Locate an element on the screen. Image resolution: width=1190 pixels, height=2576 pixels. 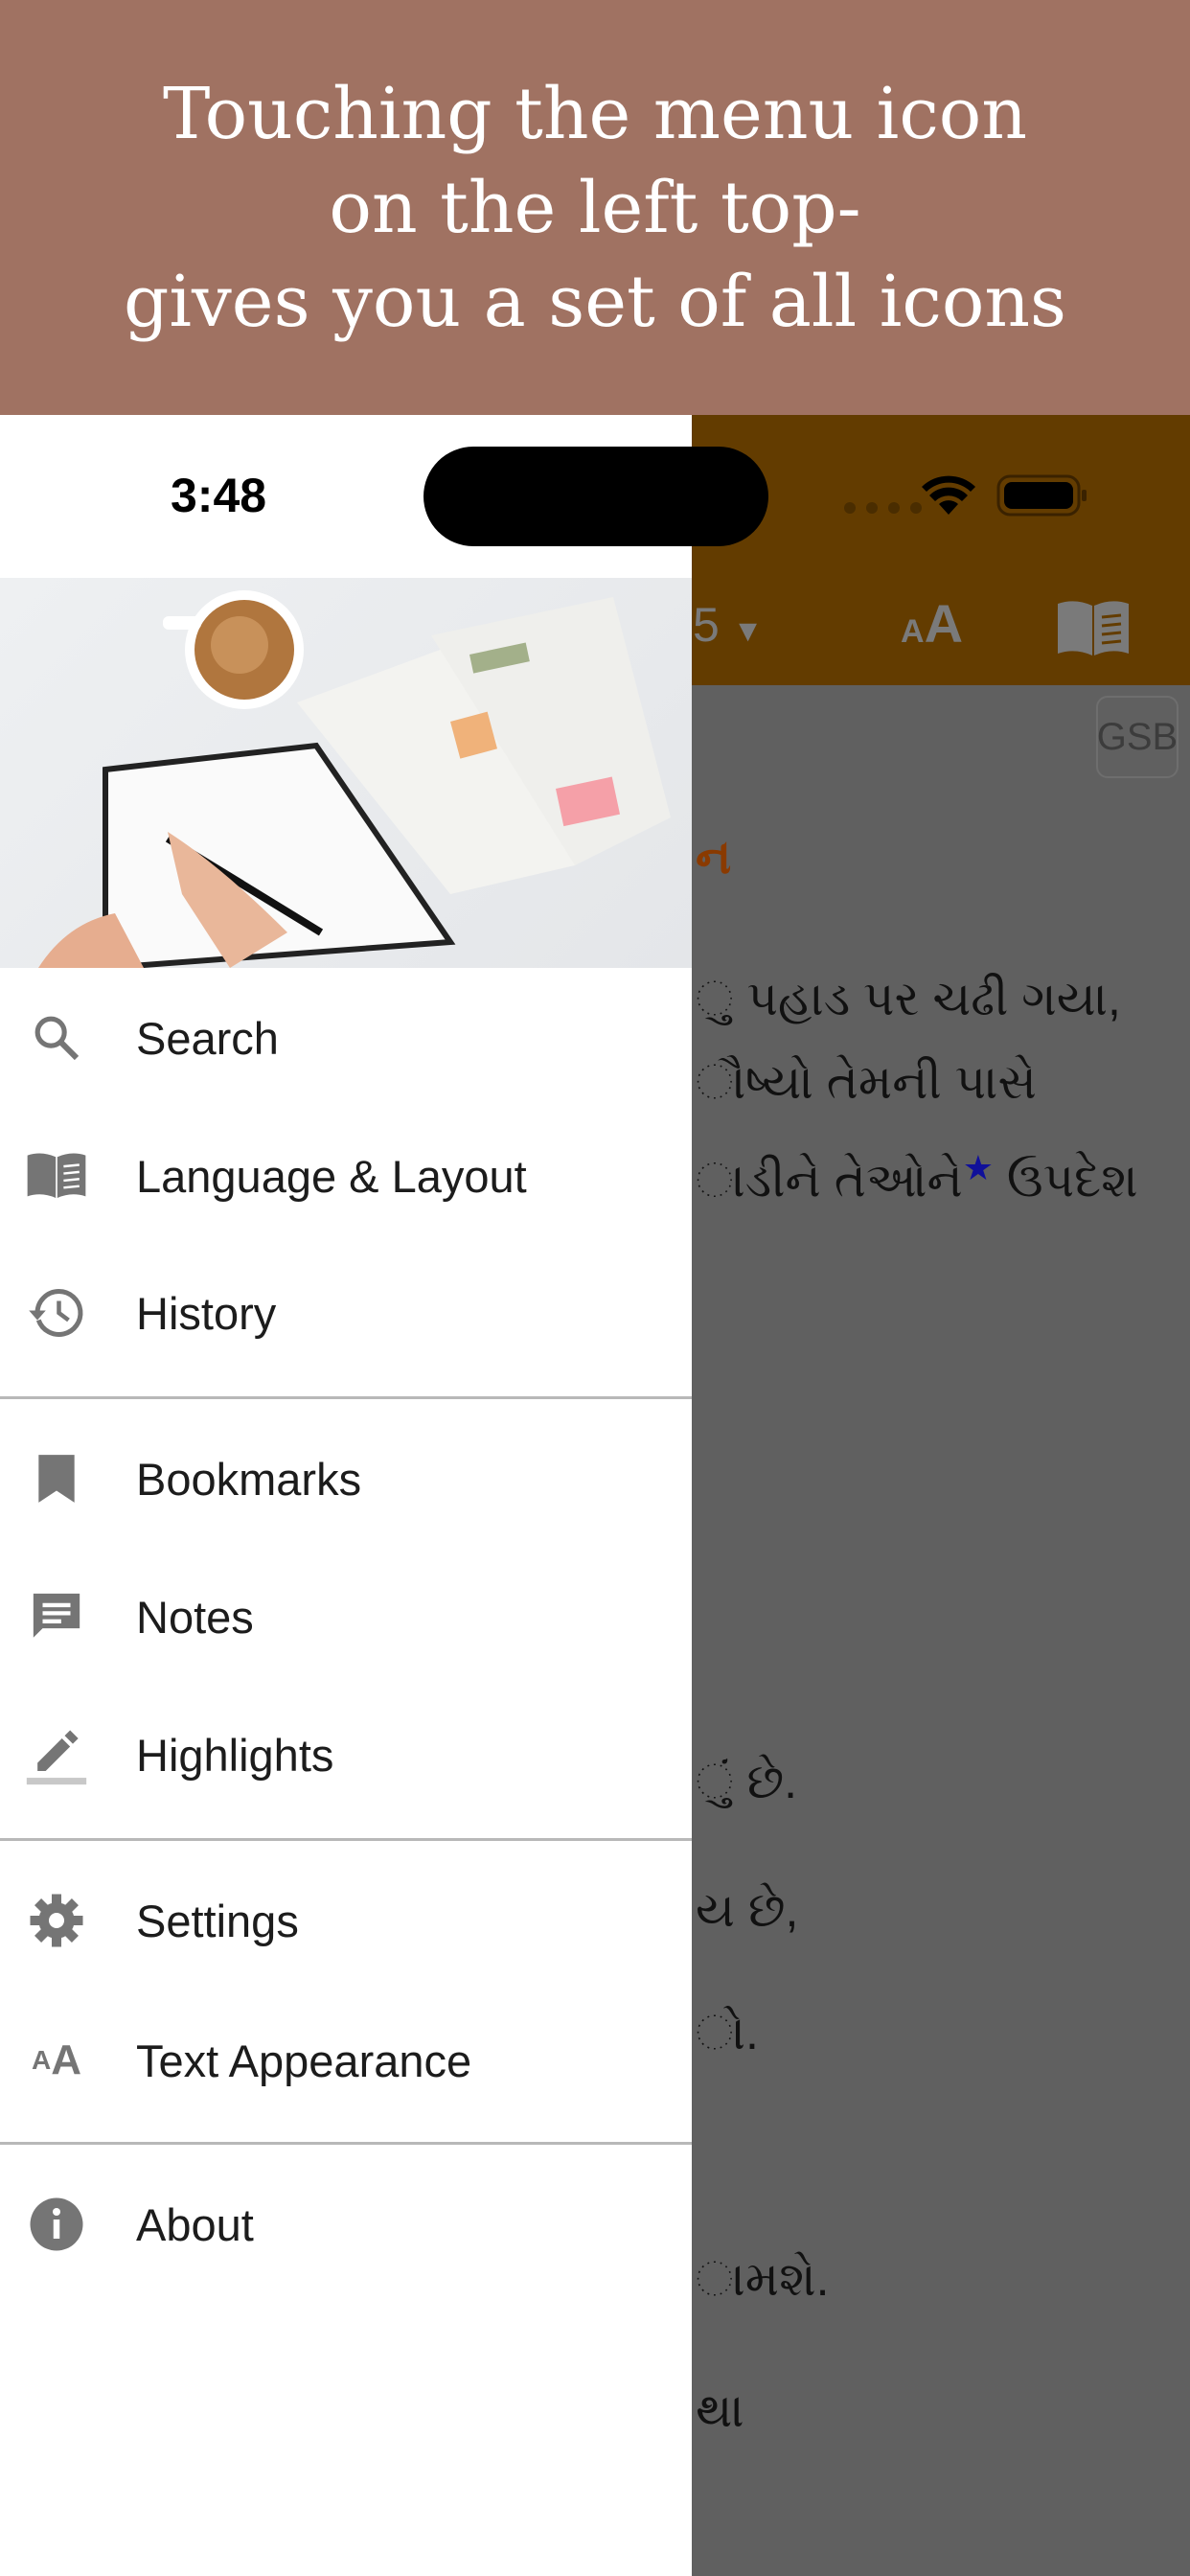
drawer-header-image is located at coordinates (346, 773).